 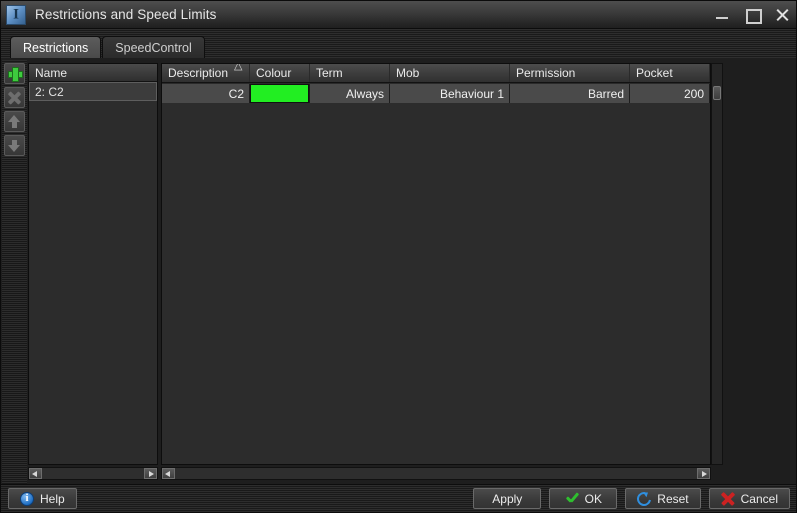 I want to click on column-header-mob: Mob, so click(x=450, y=73).